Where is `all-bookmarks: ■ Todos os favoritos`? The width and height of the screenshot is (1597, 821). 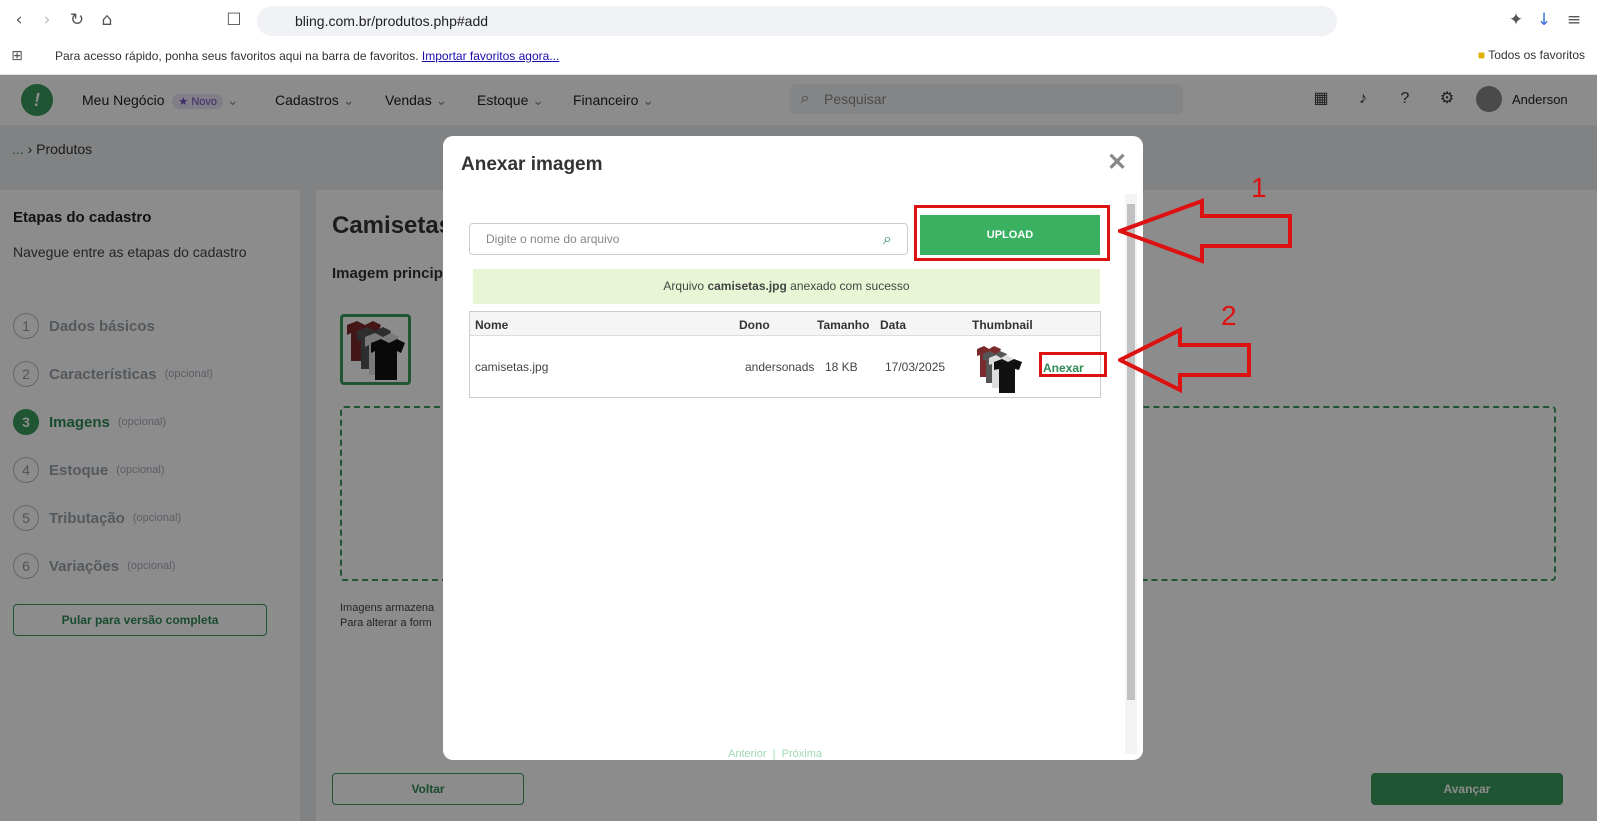 all-bookmarks: ■ Todos os favoritos is located at coordinates (1531, 55).